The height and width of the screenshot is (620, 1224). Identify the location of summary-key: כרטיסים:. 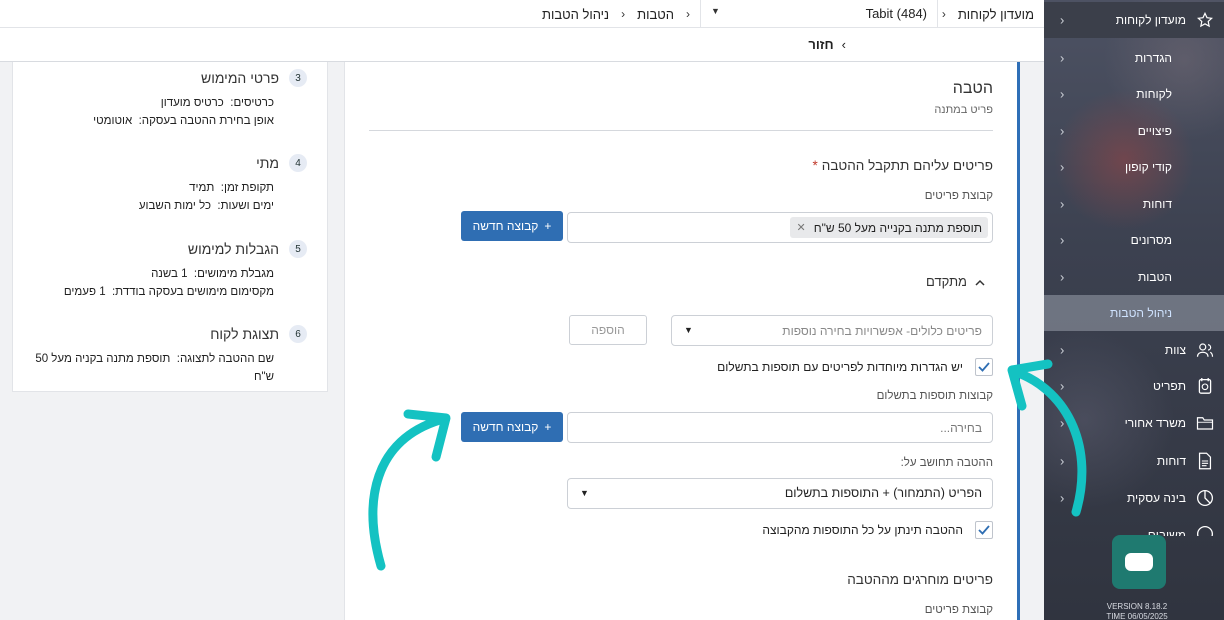
(252, 103).